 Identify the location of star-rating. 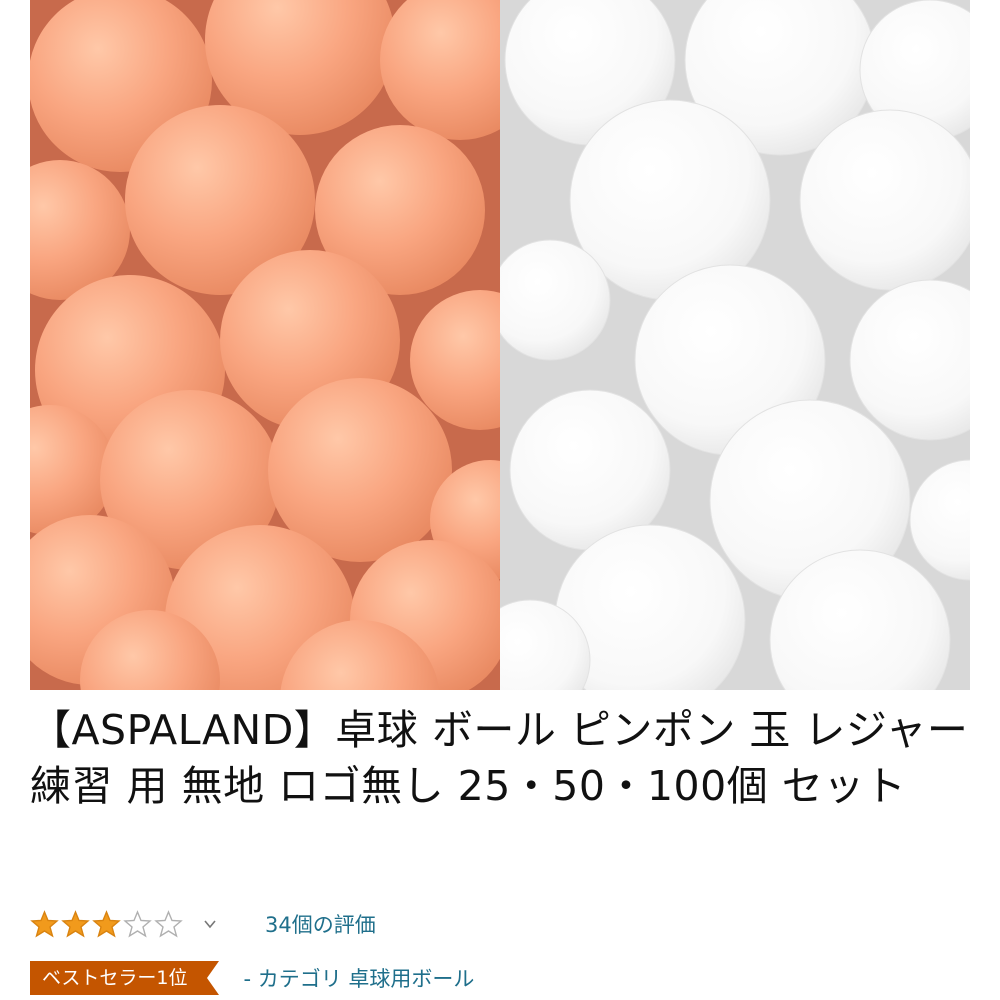
(107, 924).